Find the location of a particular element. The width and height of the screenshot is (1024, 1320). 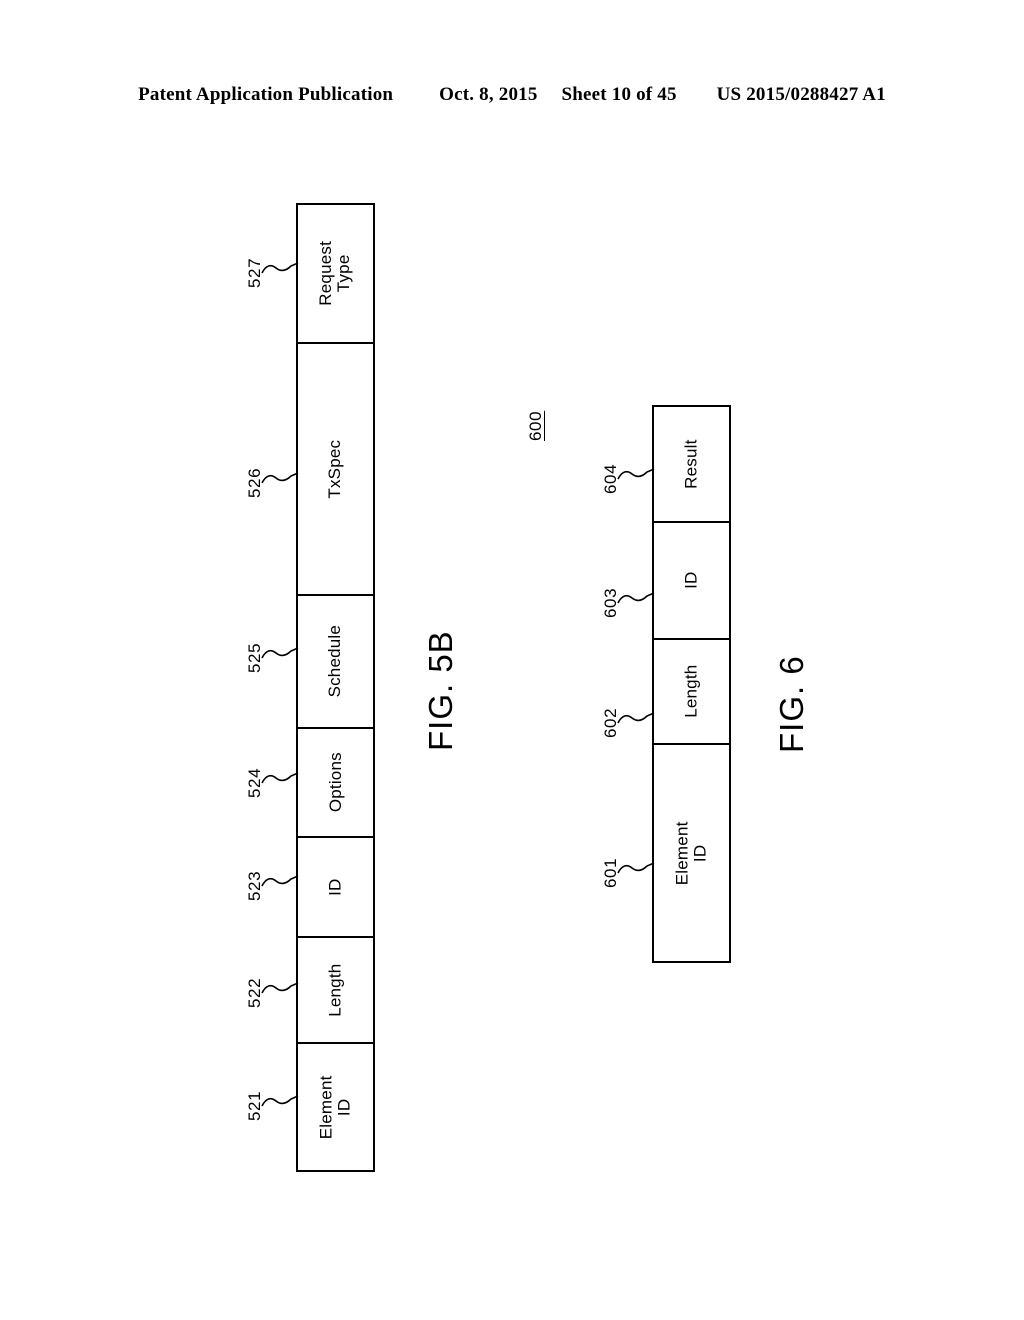

figure-5b-field-txspec: TxSpec is located at coordinates (335, 470).